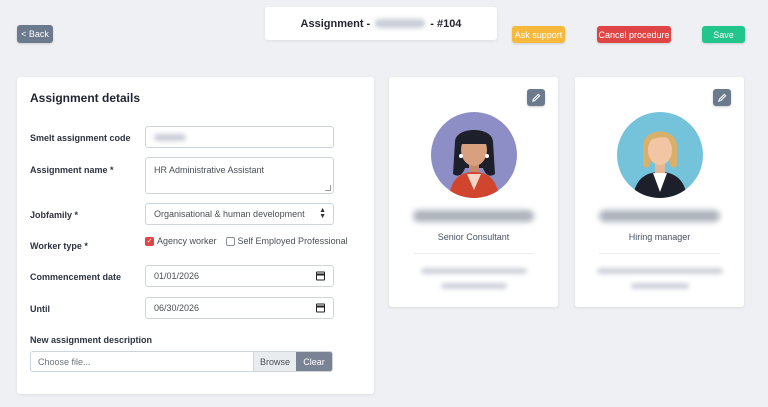  Describe the element at coordinates (170, 137) in the screenshot. I see `redacted-code` at that location.